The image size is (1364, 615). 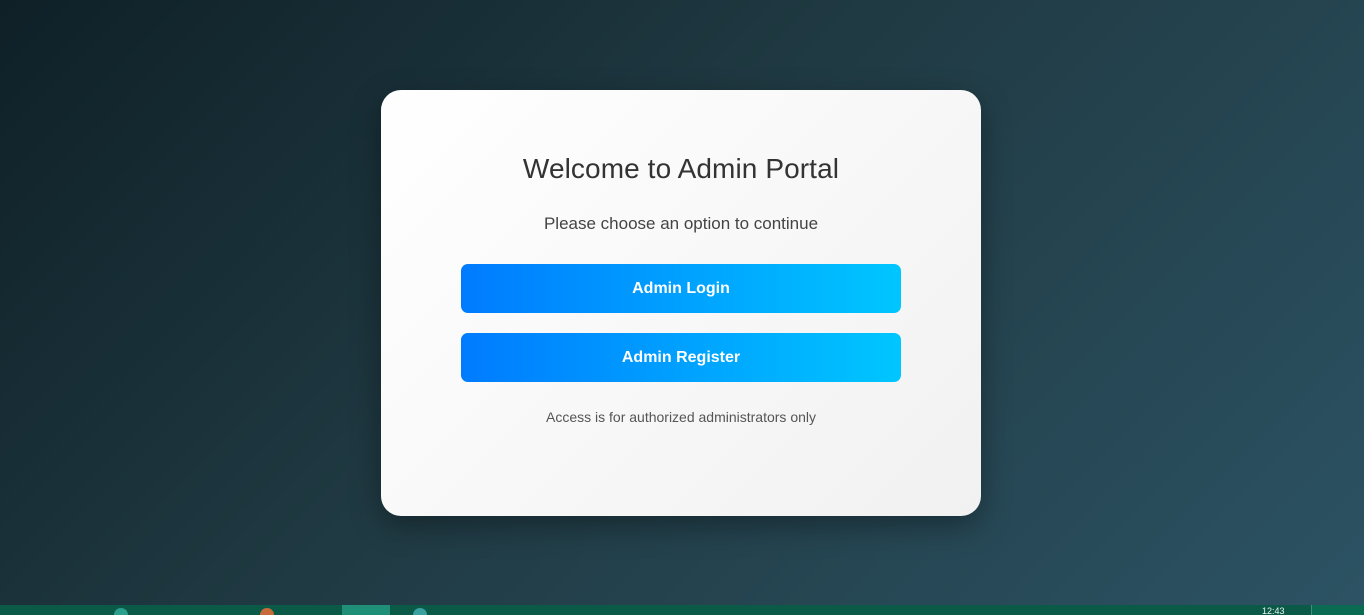 I want to click on taskbar: 12:43, so click(x=682, y=610).